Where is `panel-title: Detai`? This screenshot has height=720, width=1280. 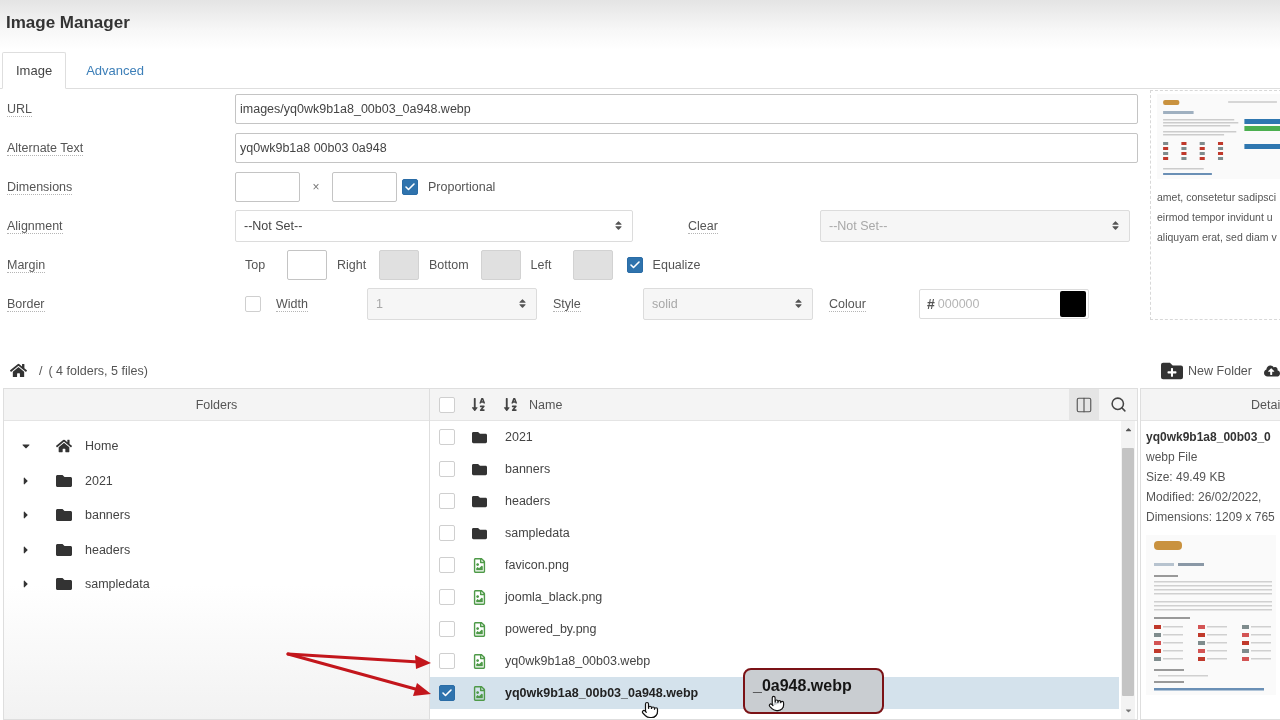
panel-title: Detai is located at coordinates (1210, 405).